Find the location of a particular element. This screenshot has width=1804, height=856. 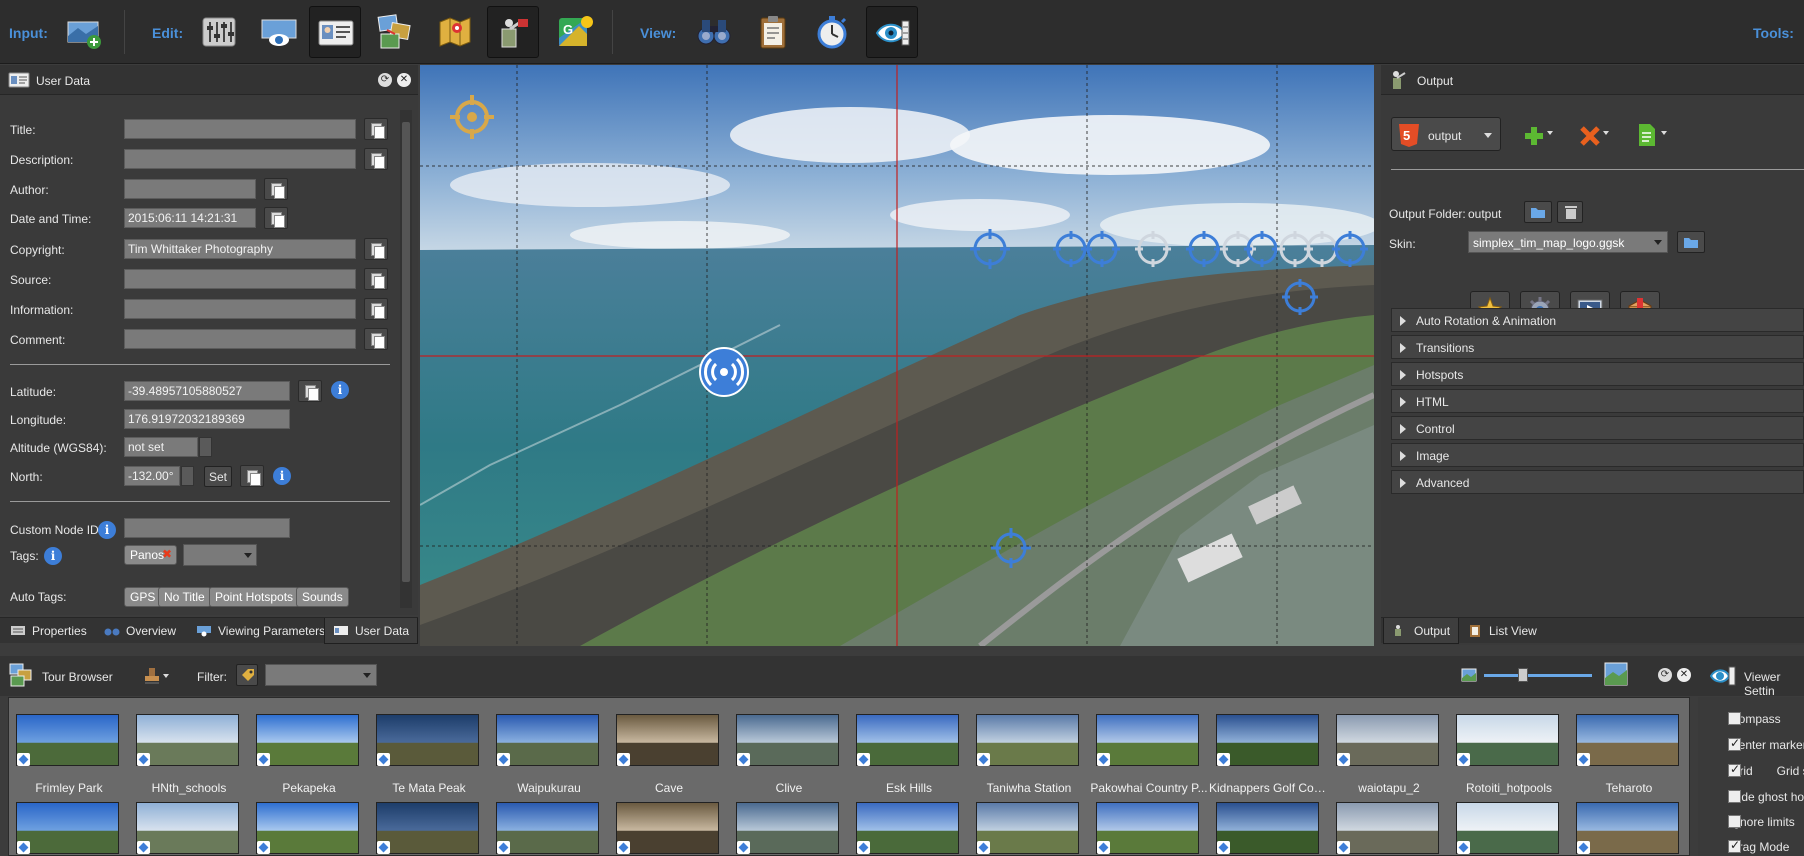

ignore-limits-toggle: Ignore limits is located at coordinates (1754, 822).